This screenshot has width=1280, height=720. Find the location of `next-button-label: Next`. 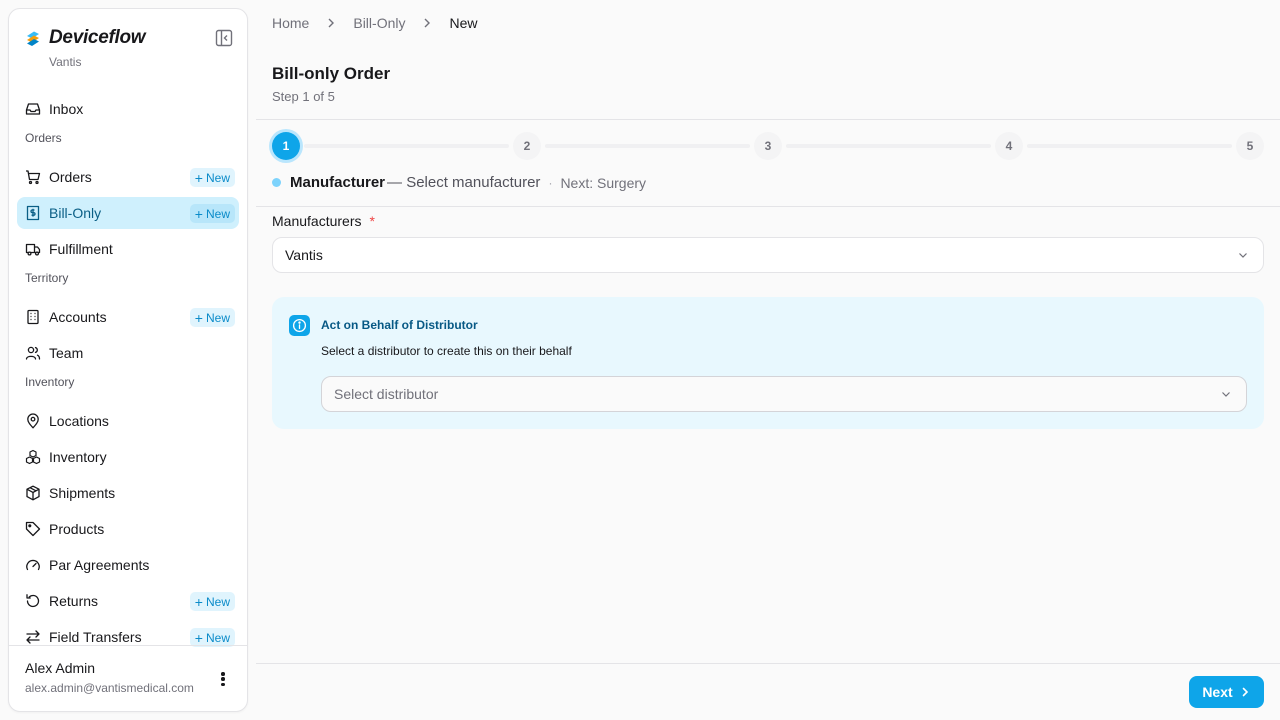

next-button-label: Next is located at coordinates (1217, 692).